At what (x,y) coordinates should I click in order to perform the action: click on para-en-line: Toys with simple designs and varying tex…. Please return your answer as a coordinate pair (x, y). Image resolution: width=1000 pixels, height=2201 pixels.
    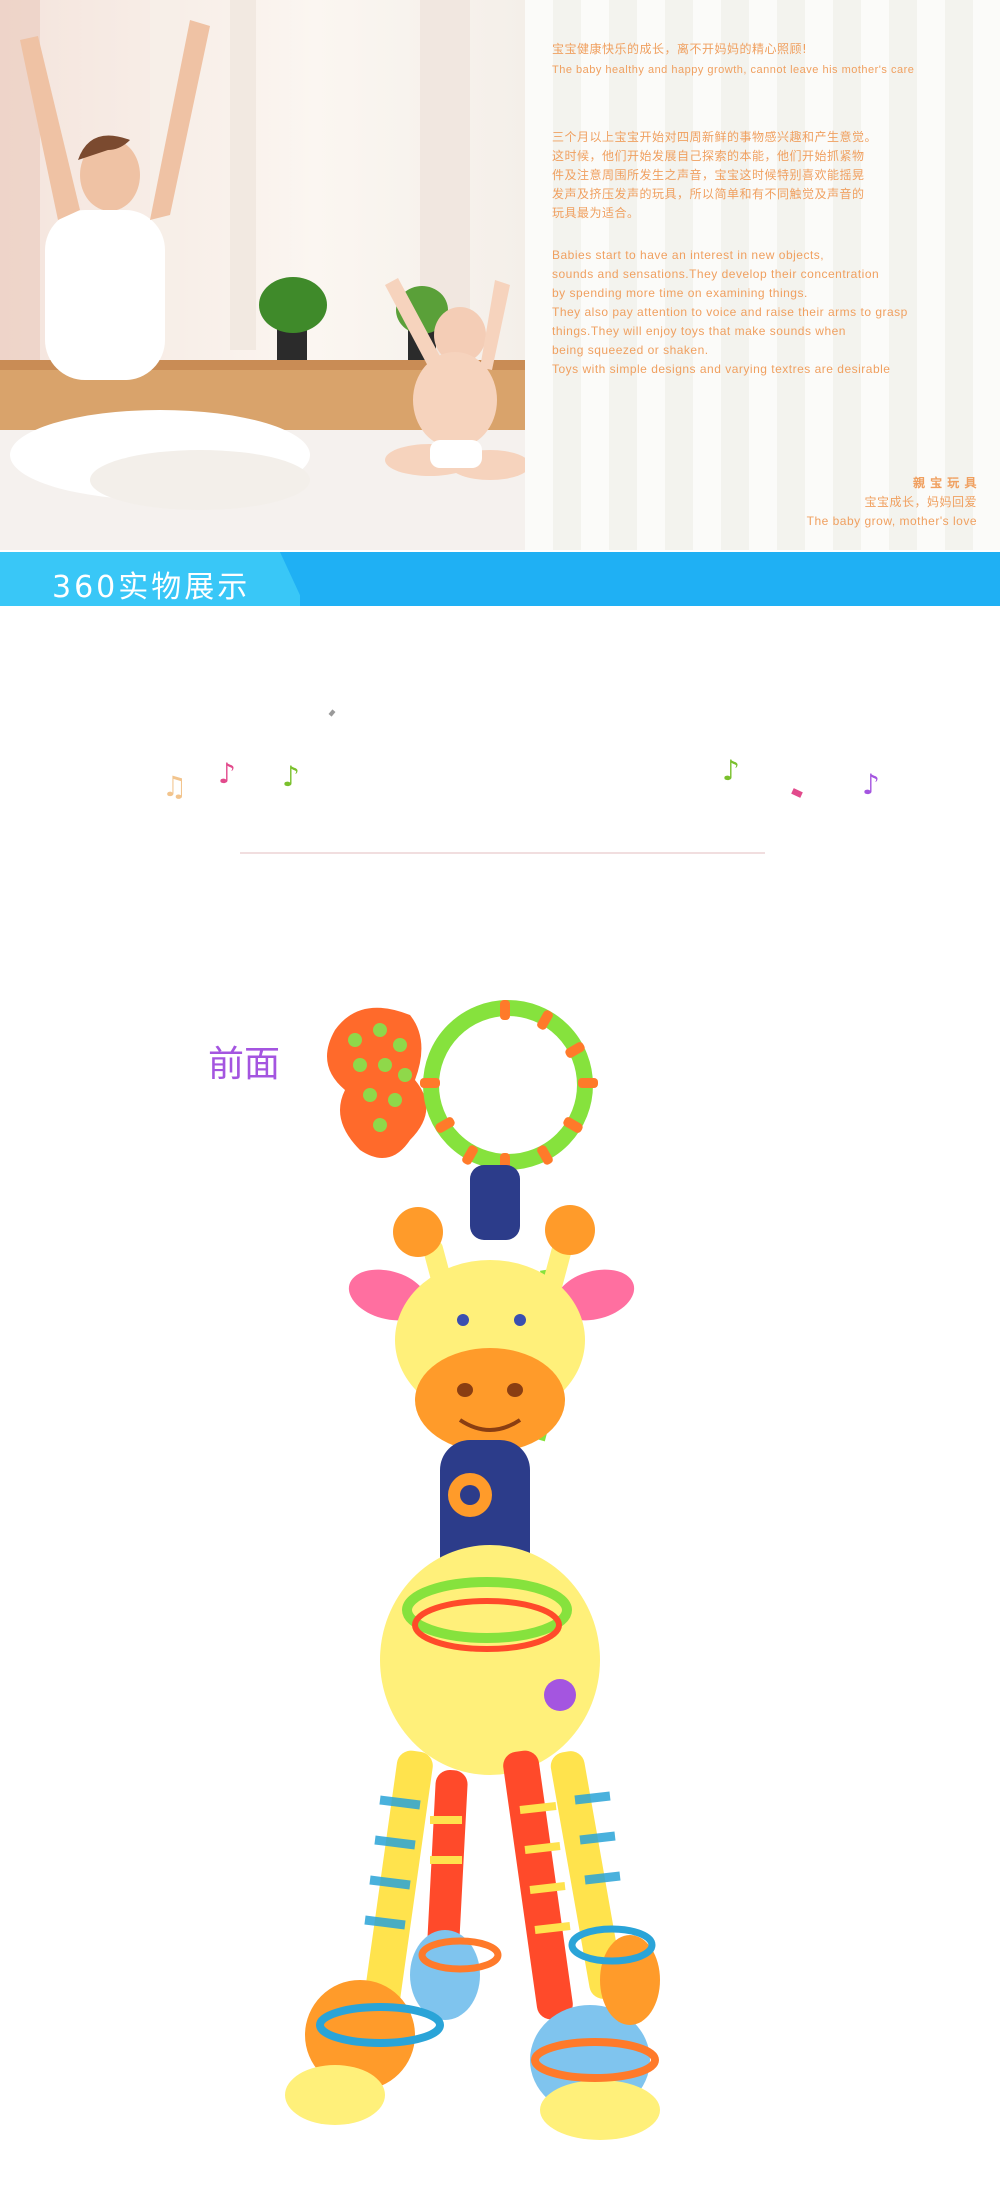
    Looking at the image, I should click on (721, 369).